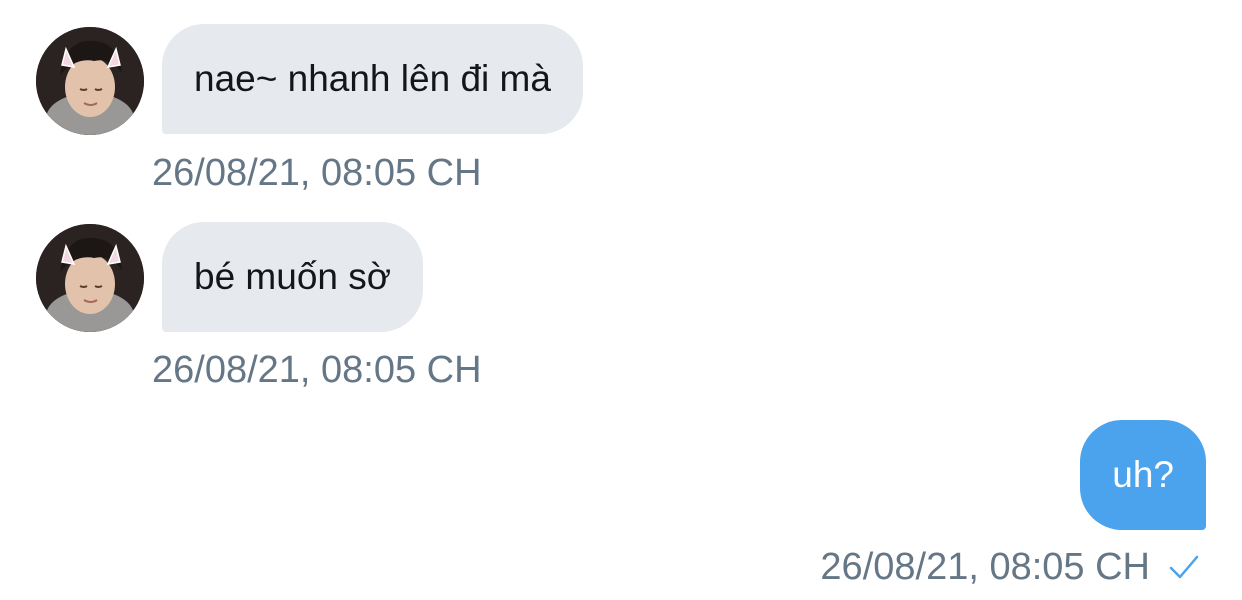  I want to click on checkmark-icon, so click(1184, 567).